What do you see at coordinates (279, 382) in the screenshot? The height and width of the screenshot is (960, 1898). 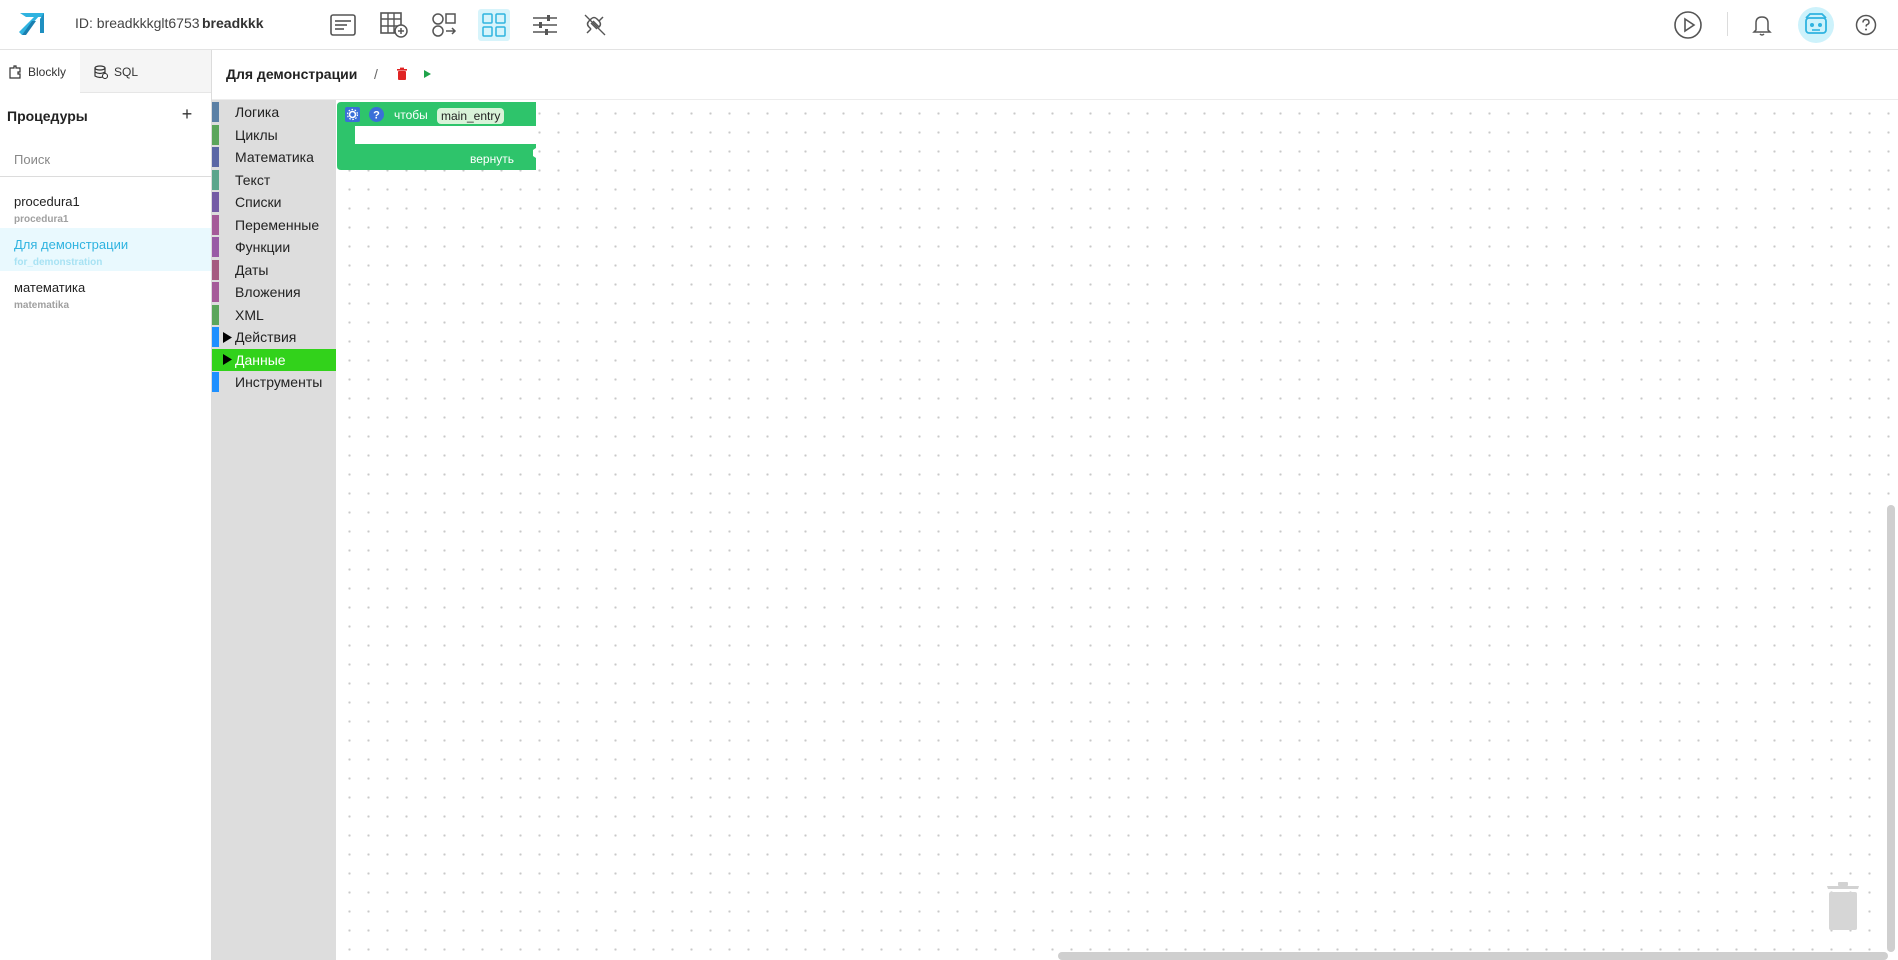 I see `category-label: Инструменты` at bounding box center [279, 382].